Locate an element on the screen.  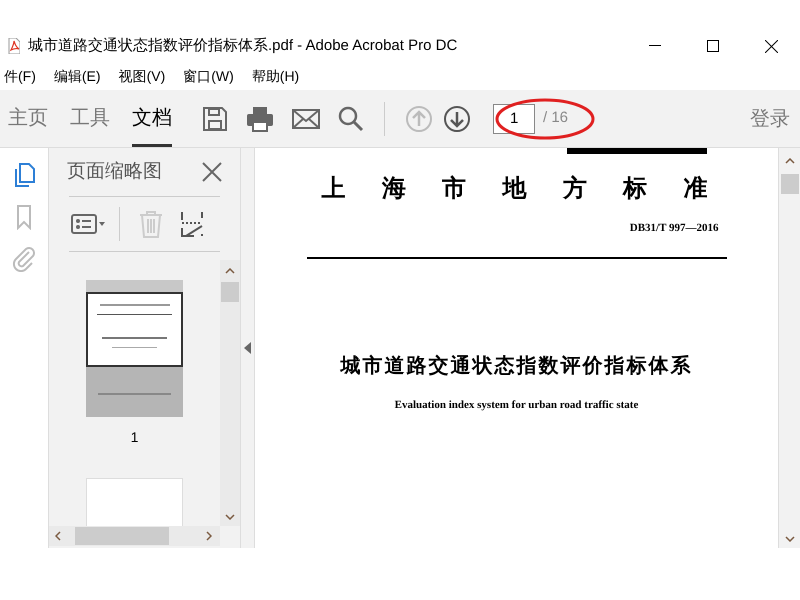
menu-item: 视图(V) is located at coordinates (142, 76).